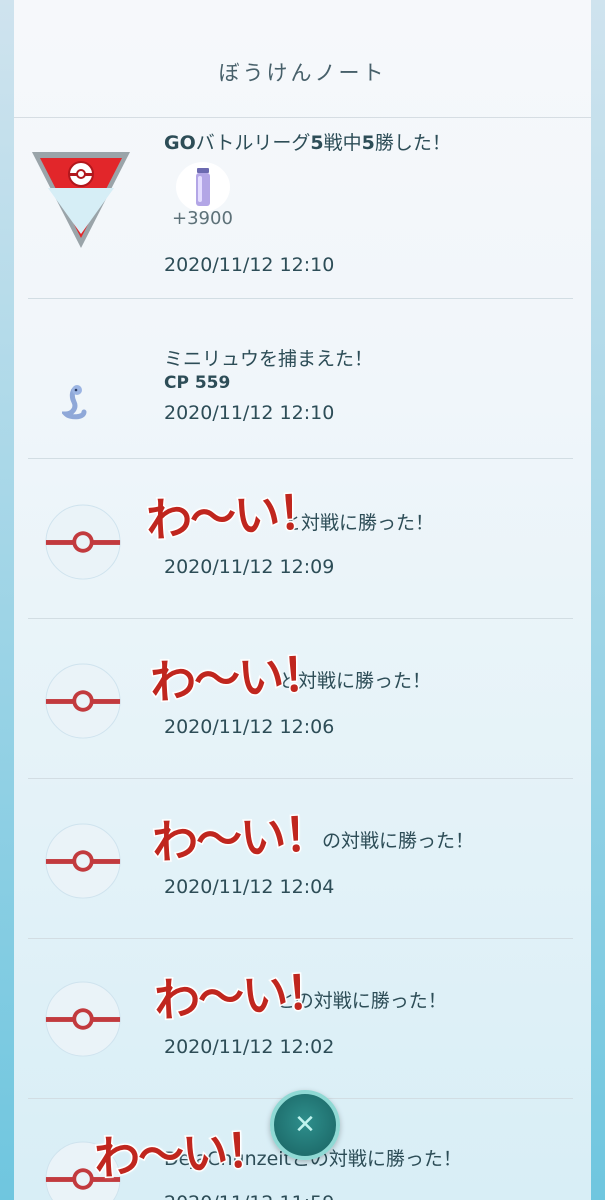 Image resolution: width=605 pixels, height=1200 pixels. I want to click on entry-title: GOバトルリーグ5戦中5勝した！, so click(307, 143).